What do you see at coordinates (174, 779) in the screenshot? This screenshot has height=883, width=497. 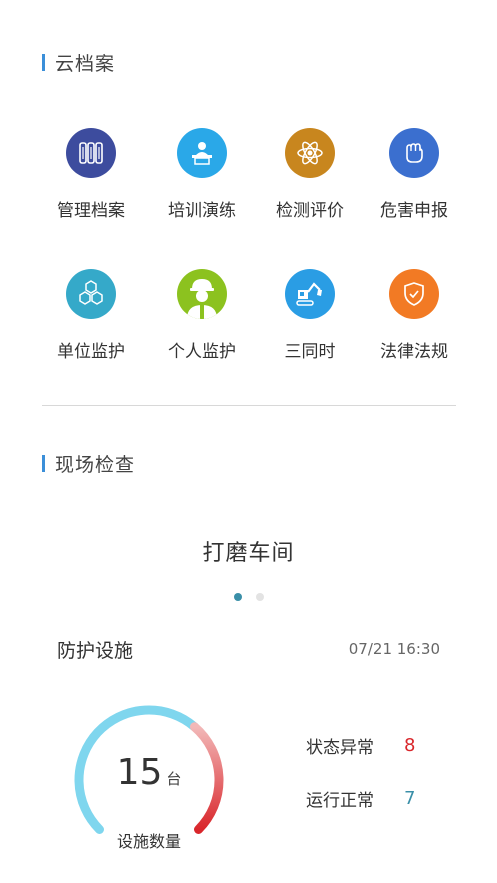 I see `facility-unit: 台` at bounding box center [174, 779].